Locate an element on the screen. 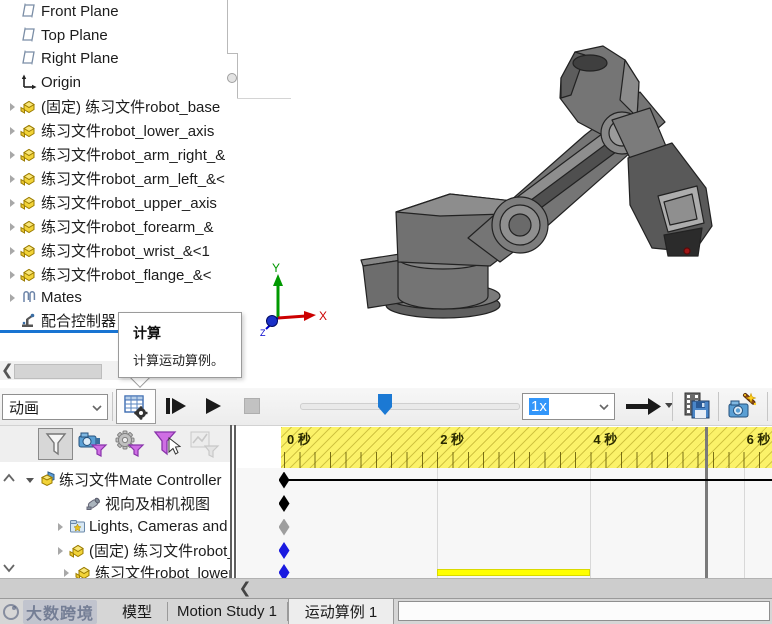 This screenshot has width=772, height=624. motion-tree-label: Lights, Cameras and Scene is located at coordinates (159, 526).